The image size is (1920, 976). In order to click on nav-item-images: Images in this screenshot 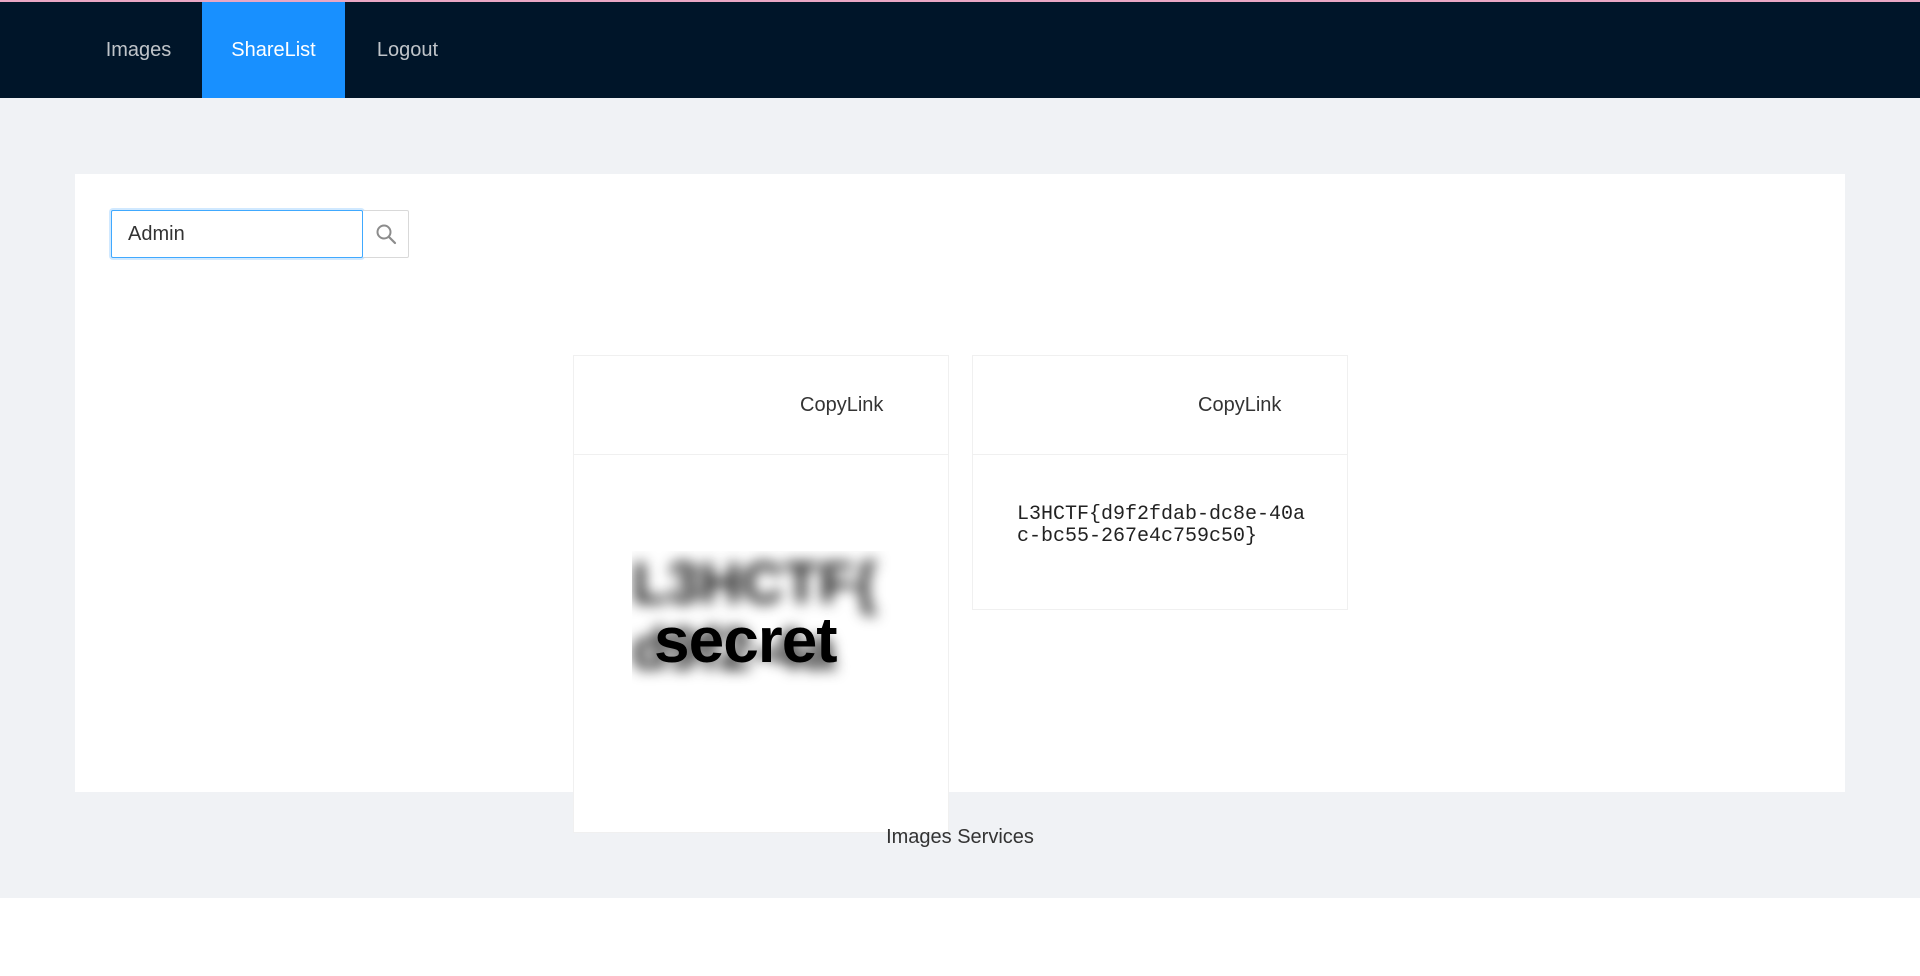, I will do `click(138, 50)`.